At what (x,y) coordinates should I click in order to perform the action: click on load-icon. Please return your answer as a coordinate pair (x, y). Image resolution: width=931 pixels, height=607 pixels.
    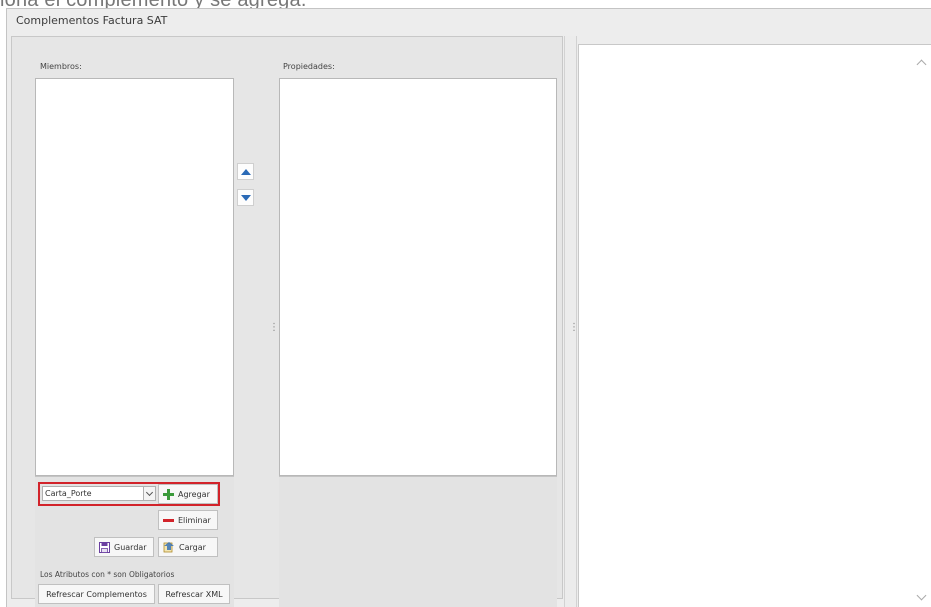
    Looking at the image, I should click on (169, 547).